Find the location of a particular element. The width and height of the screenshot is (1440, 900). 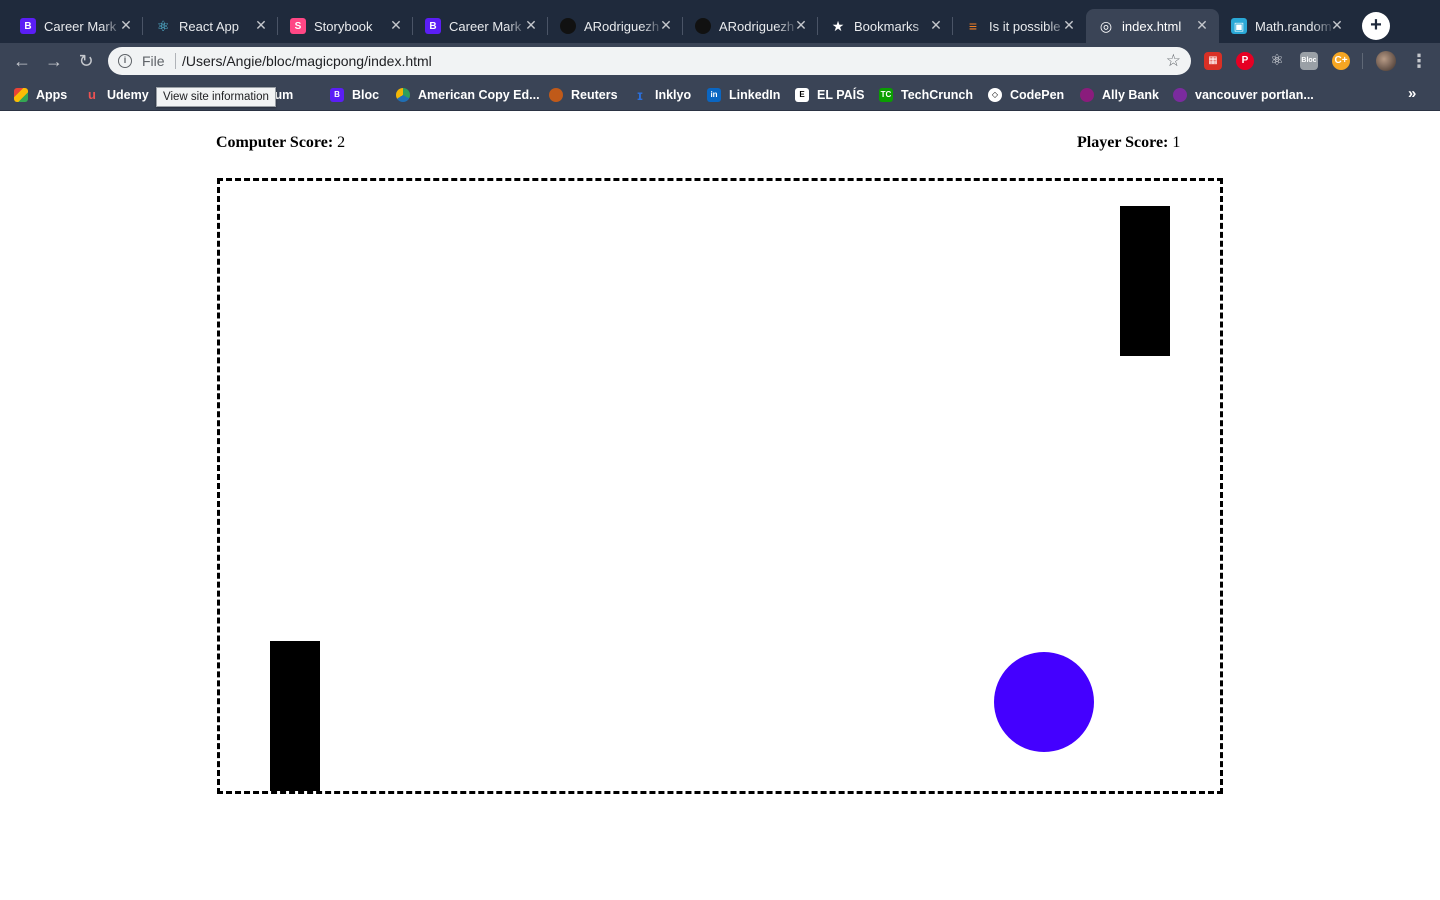

linkedin-icon: in is located at coordinates (714, 95).